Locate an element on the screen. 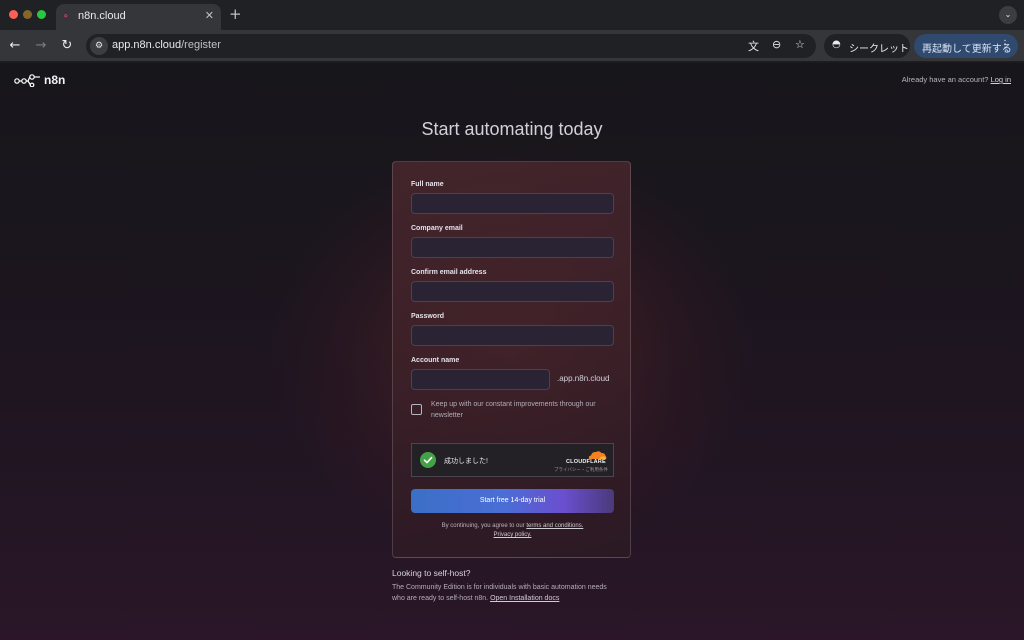 This screenshot has width=1024, height=640. browser-tab: ⚬ n8n.cloud ✕ is located at coordinates (138, 17).